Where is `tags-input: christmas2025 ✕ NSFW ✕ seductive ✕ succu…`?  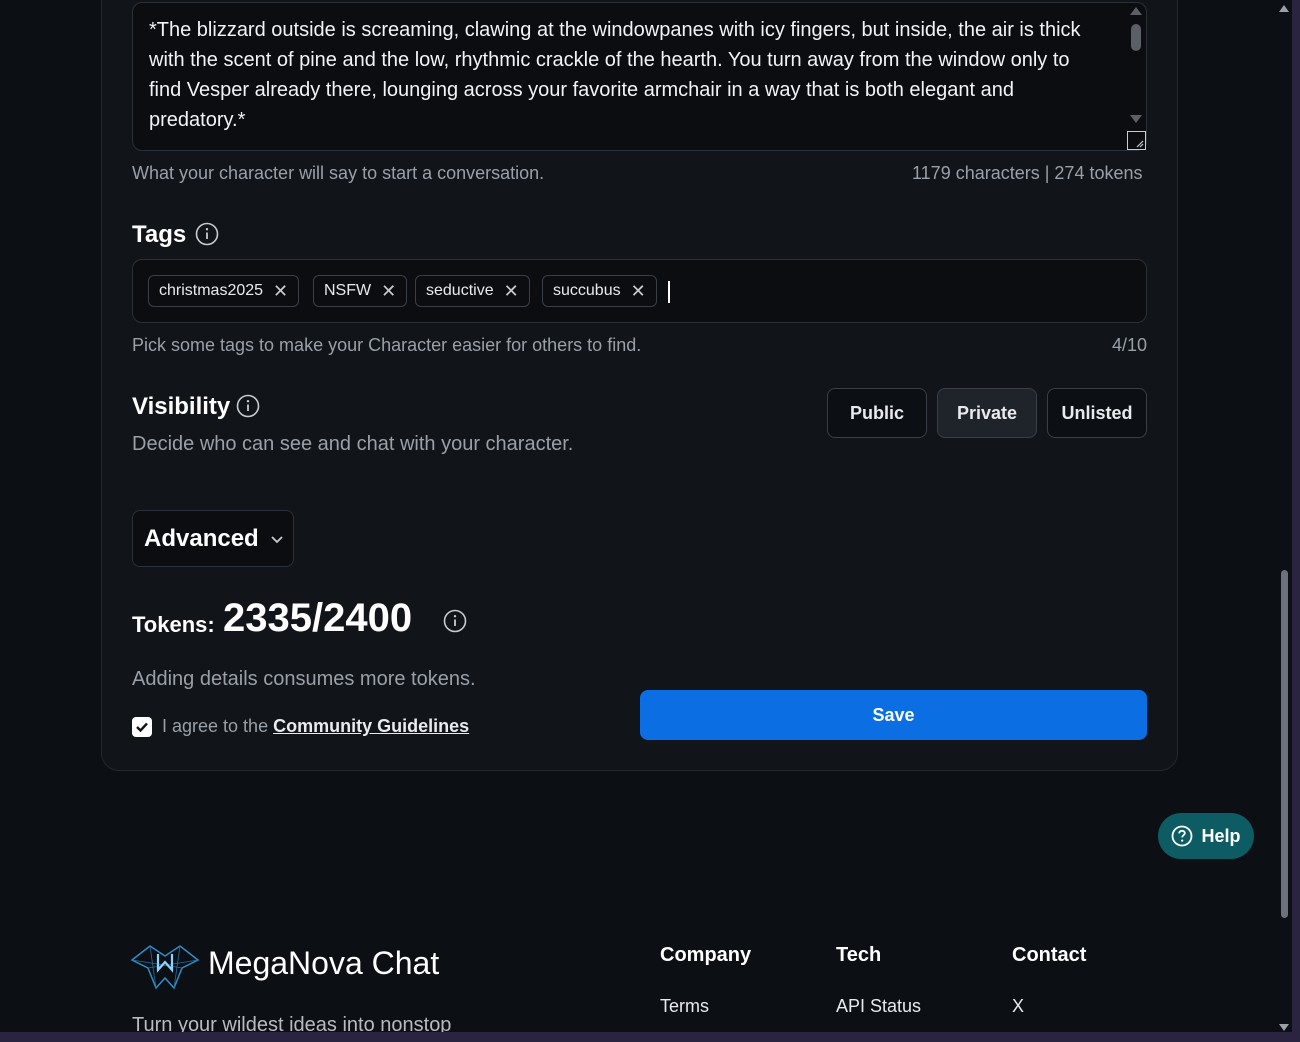 tags-input: christmas2025 ✕ NSFW ✕ seductive ✕ succu… is located at coordinates (639, 291).